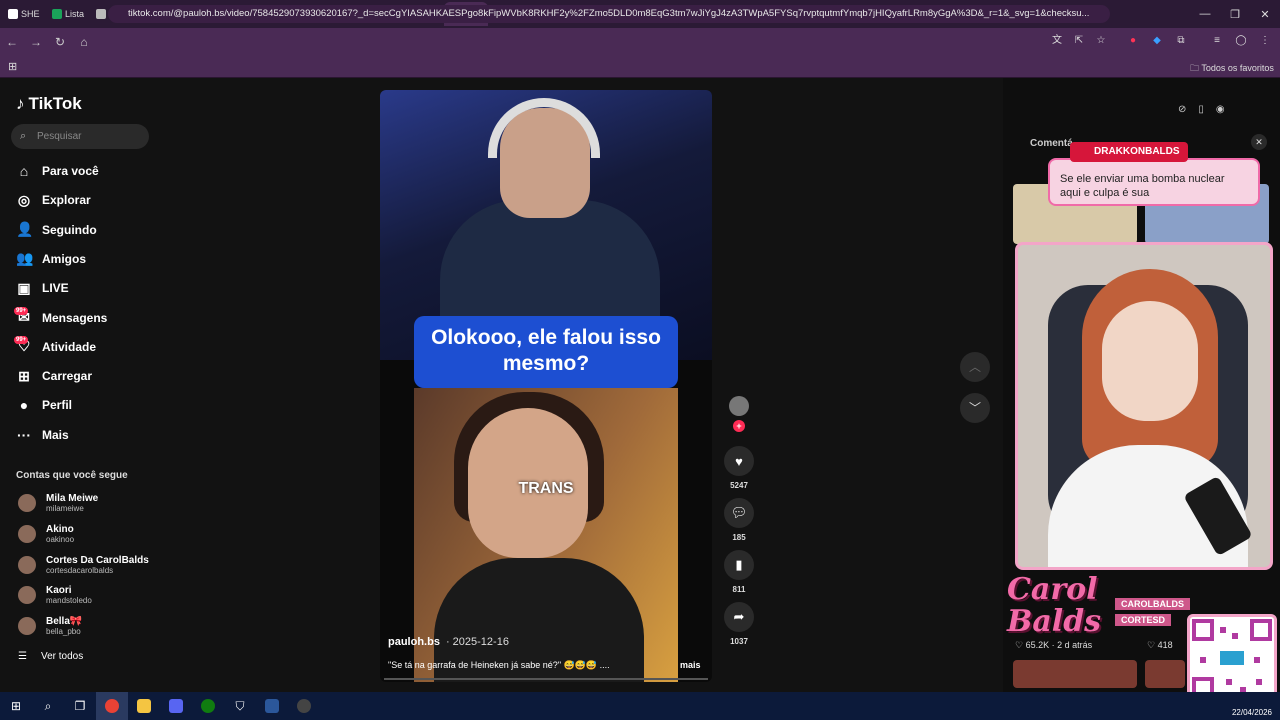 This screenshot has height=720, width=1280. What do you see at coordinates (690, 665) in the screenshot?
I see `more-button: mais` at bounding box center [690, 665].